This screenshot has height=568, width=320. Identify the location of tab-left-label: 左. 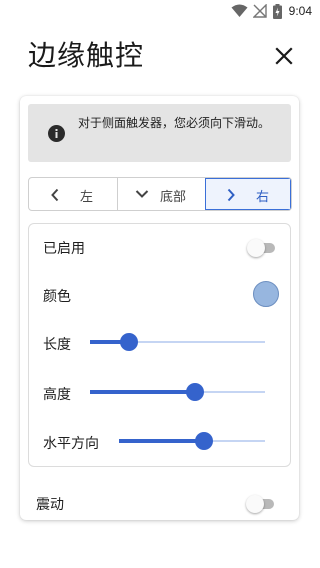
(87, 197).